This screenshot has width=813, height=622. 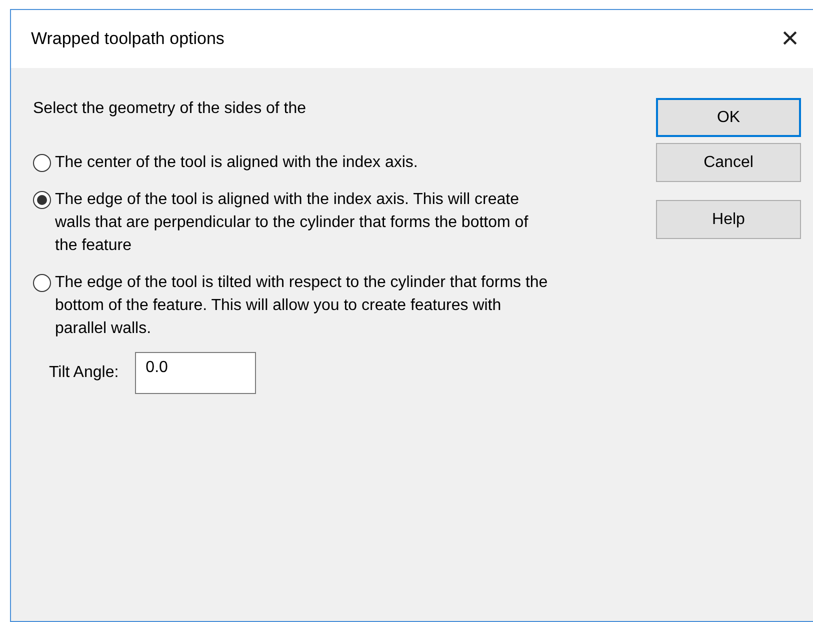 I want to click on close-button: ×, so click(x=790, y=39).